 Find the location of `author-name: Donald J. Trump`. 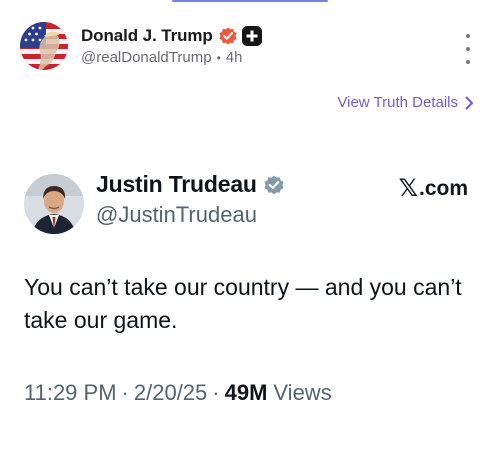

author-name: Donald J. Trump is located at coordinates (147, 36).